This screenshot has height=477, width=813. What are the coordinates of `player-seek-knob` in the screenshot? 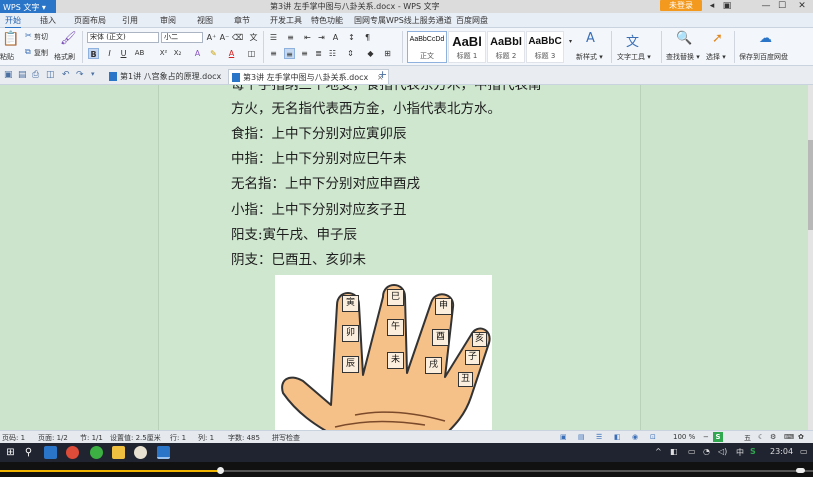 It's located at (220, 470).